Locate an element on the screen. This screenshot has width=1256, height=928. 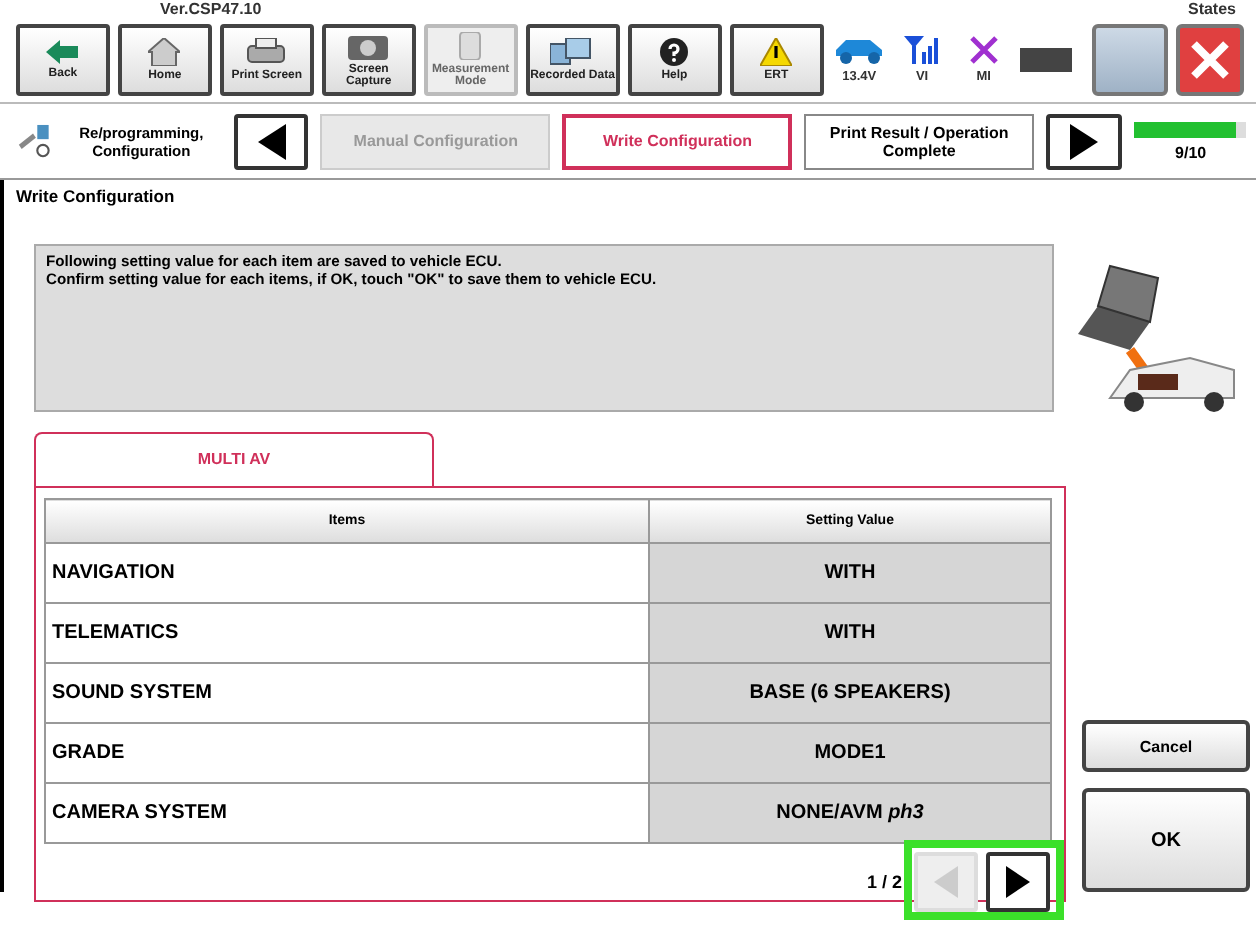
close-icon is located at coordinates (1209, 60).